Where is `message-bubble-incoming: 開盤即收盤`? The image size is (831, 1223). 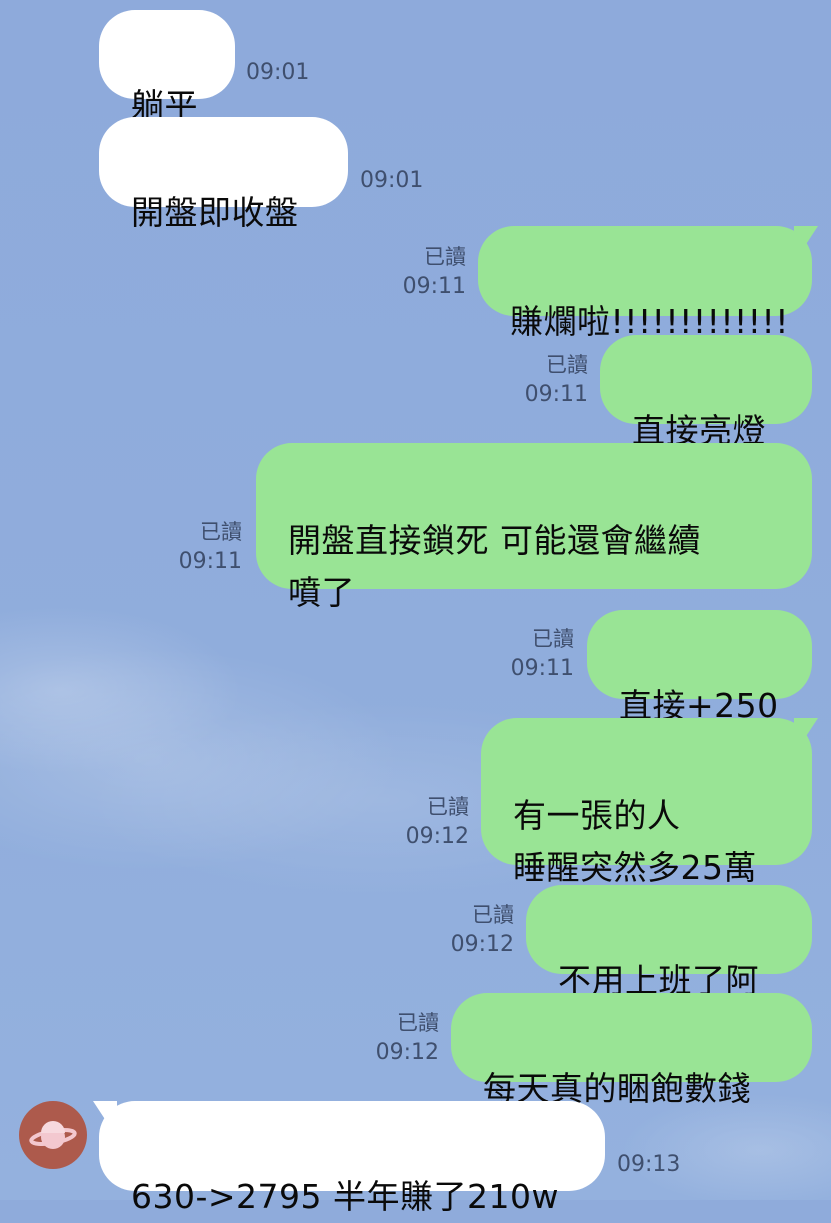
message-bubble-incoming: 開盤即收盤 is located at coordinates (223, 174).